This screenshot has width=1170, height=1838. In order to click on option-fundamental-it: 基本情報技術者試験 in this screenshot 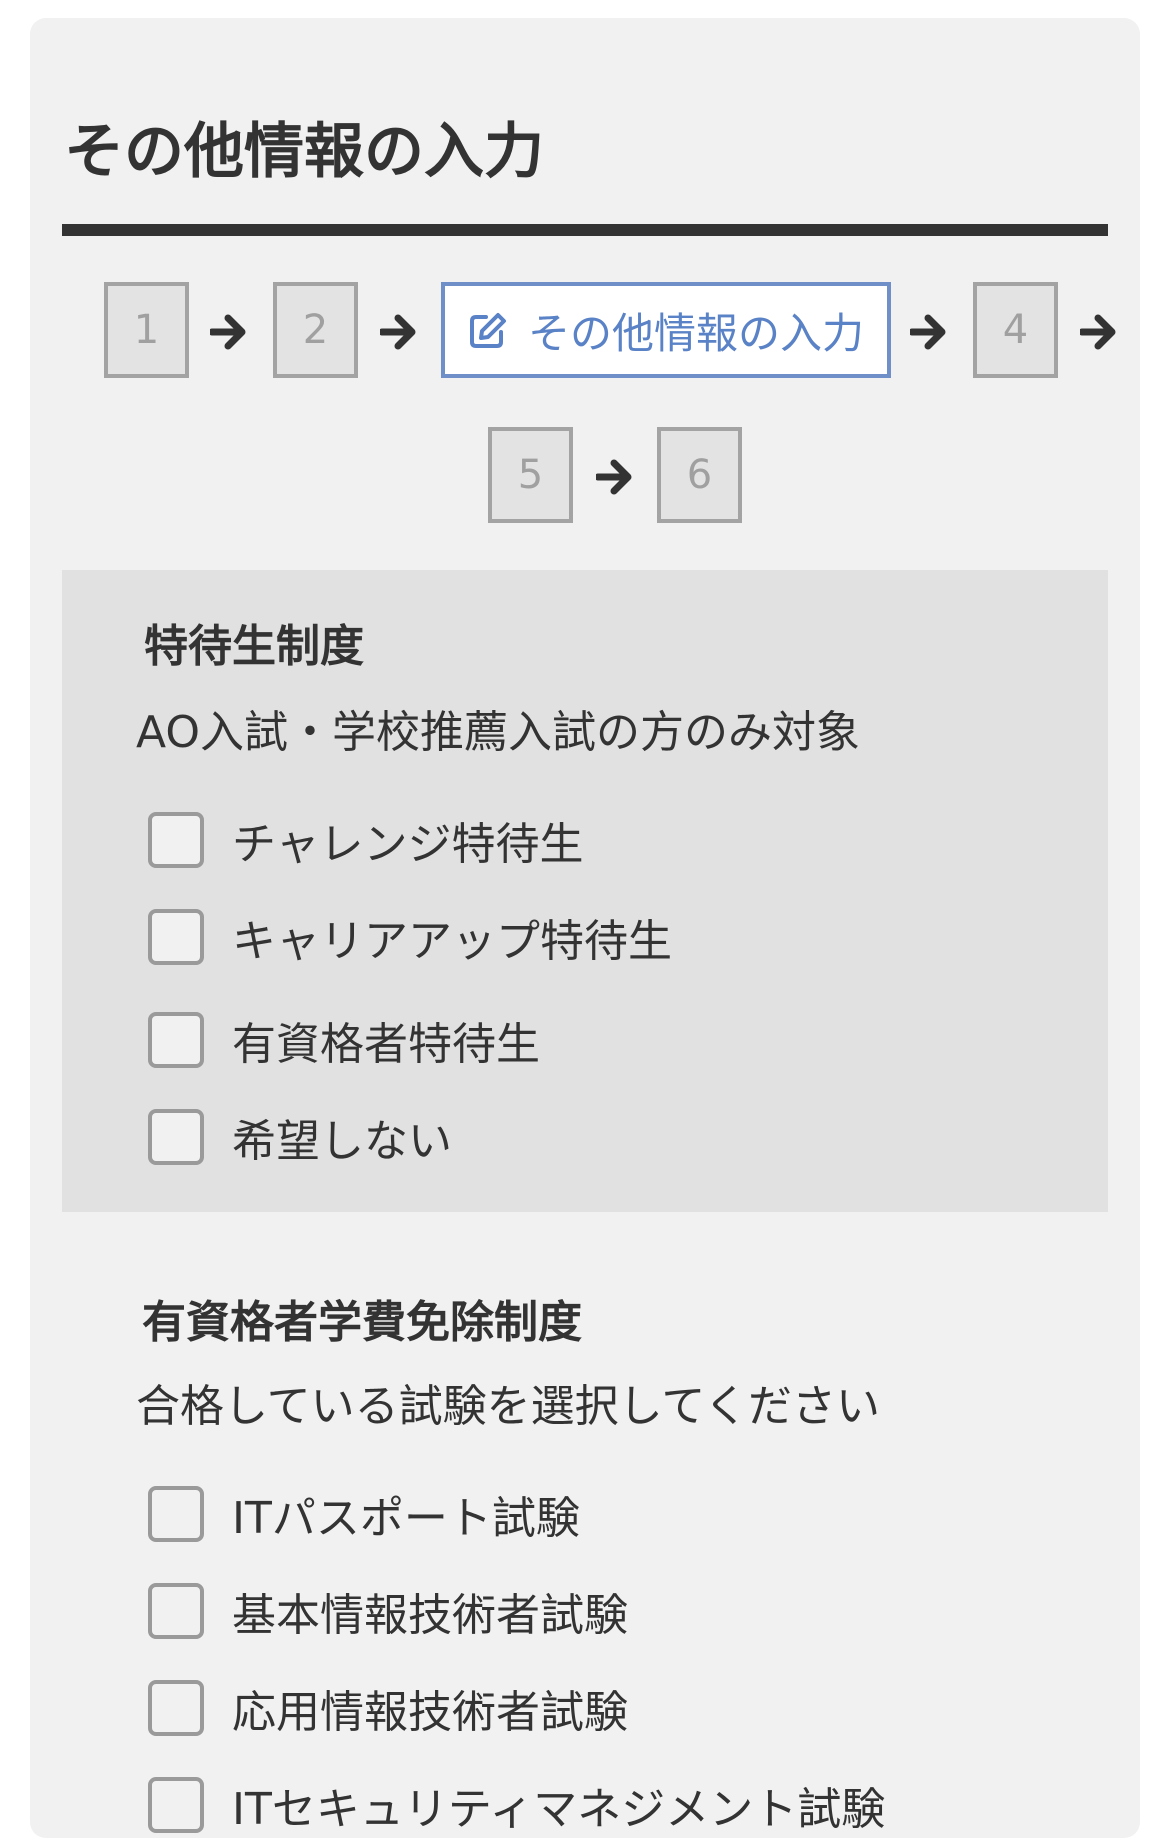, I will do `click(388, 1611)`.